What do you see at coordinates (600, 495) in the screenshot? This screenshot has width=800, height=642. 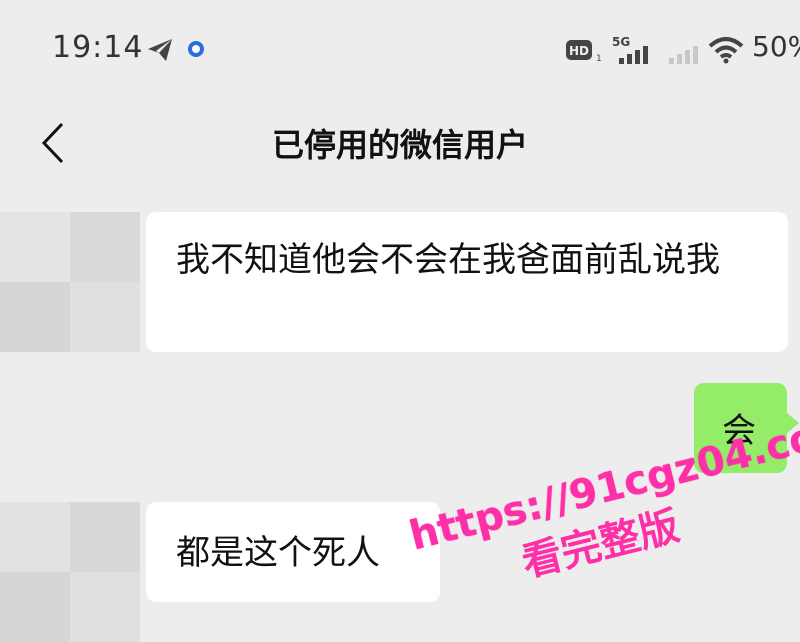 I see `watermark: https://91cgz04.com 看完整版` at bounding box center [600, 495].